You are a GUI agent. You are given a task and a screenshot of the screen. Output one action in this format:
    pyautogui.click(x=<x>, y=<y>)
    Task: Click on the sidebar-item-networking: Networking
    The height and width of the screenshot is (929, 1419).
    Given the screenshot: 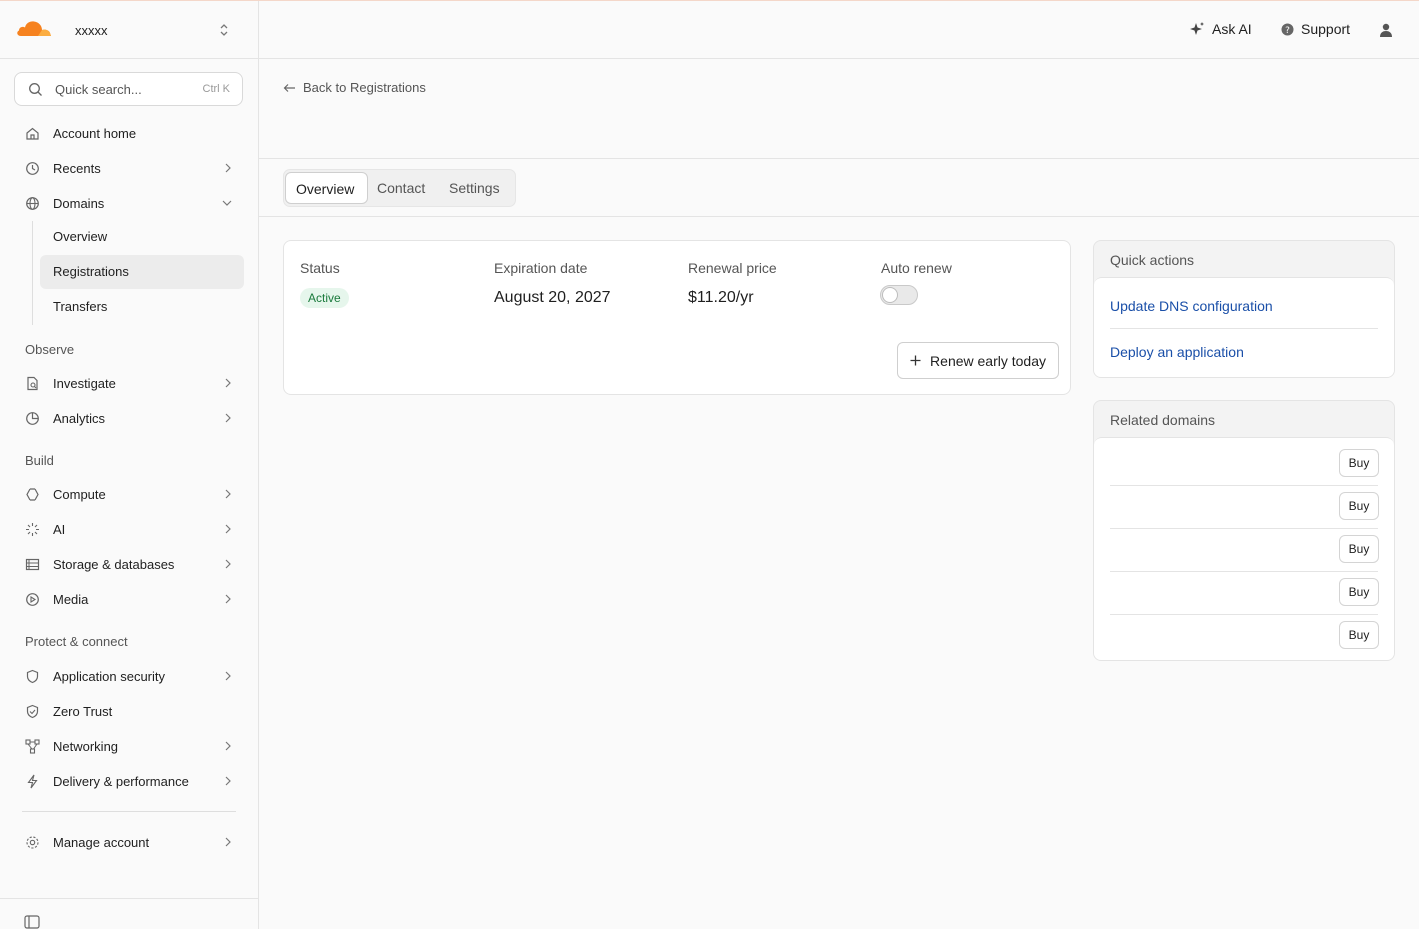 What is the action you would take?
    pyautogui.click(x=129, y=746)
    